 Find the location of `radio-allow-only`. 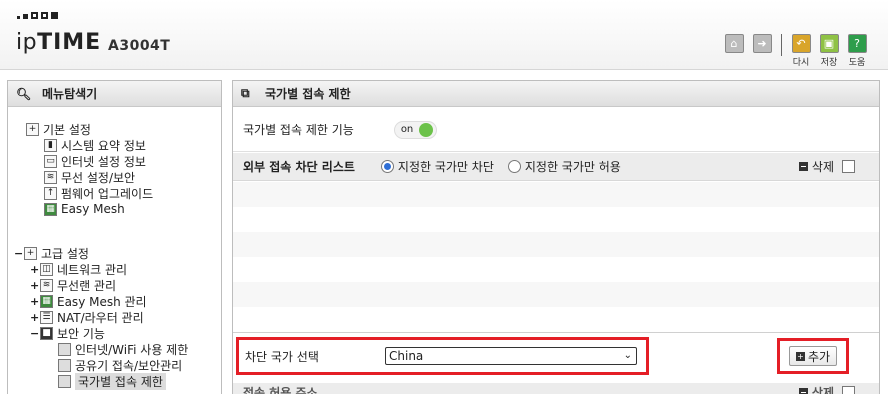

radio-allow-only is located at coordinates (514, 166).